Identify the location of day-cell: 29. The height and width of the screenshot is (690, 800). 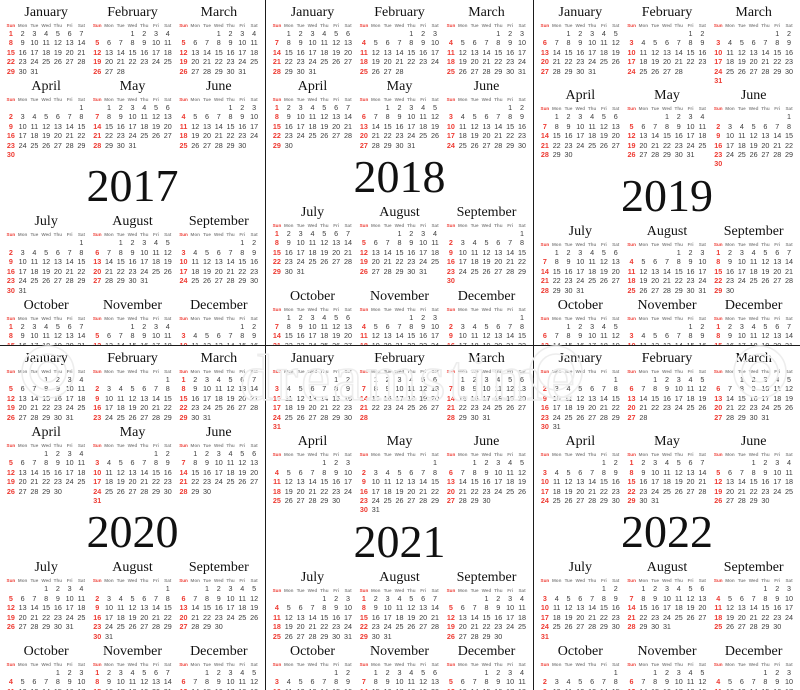
(46, 417).